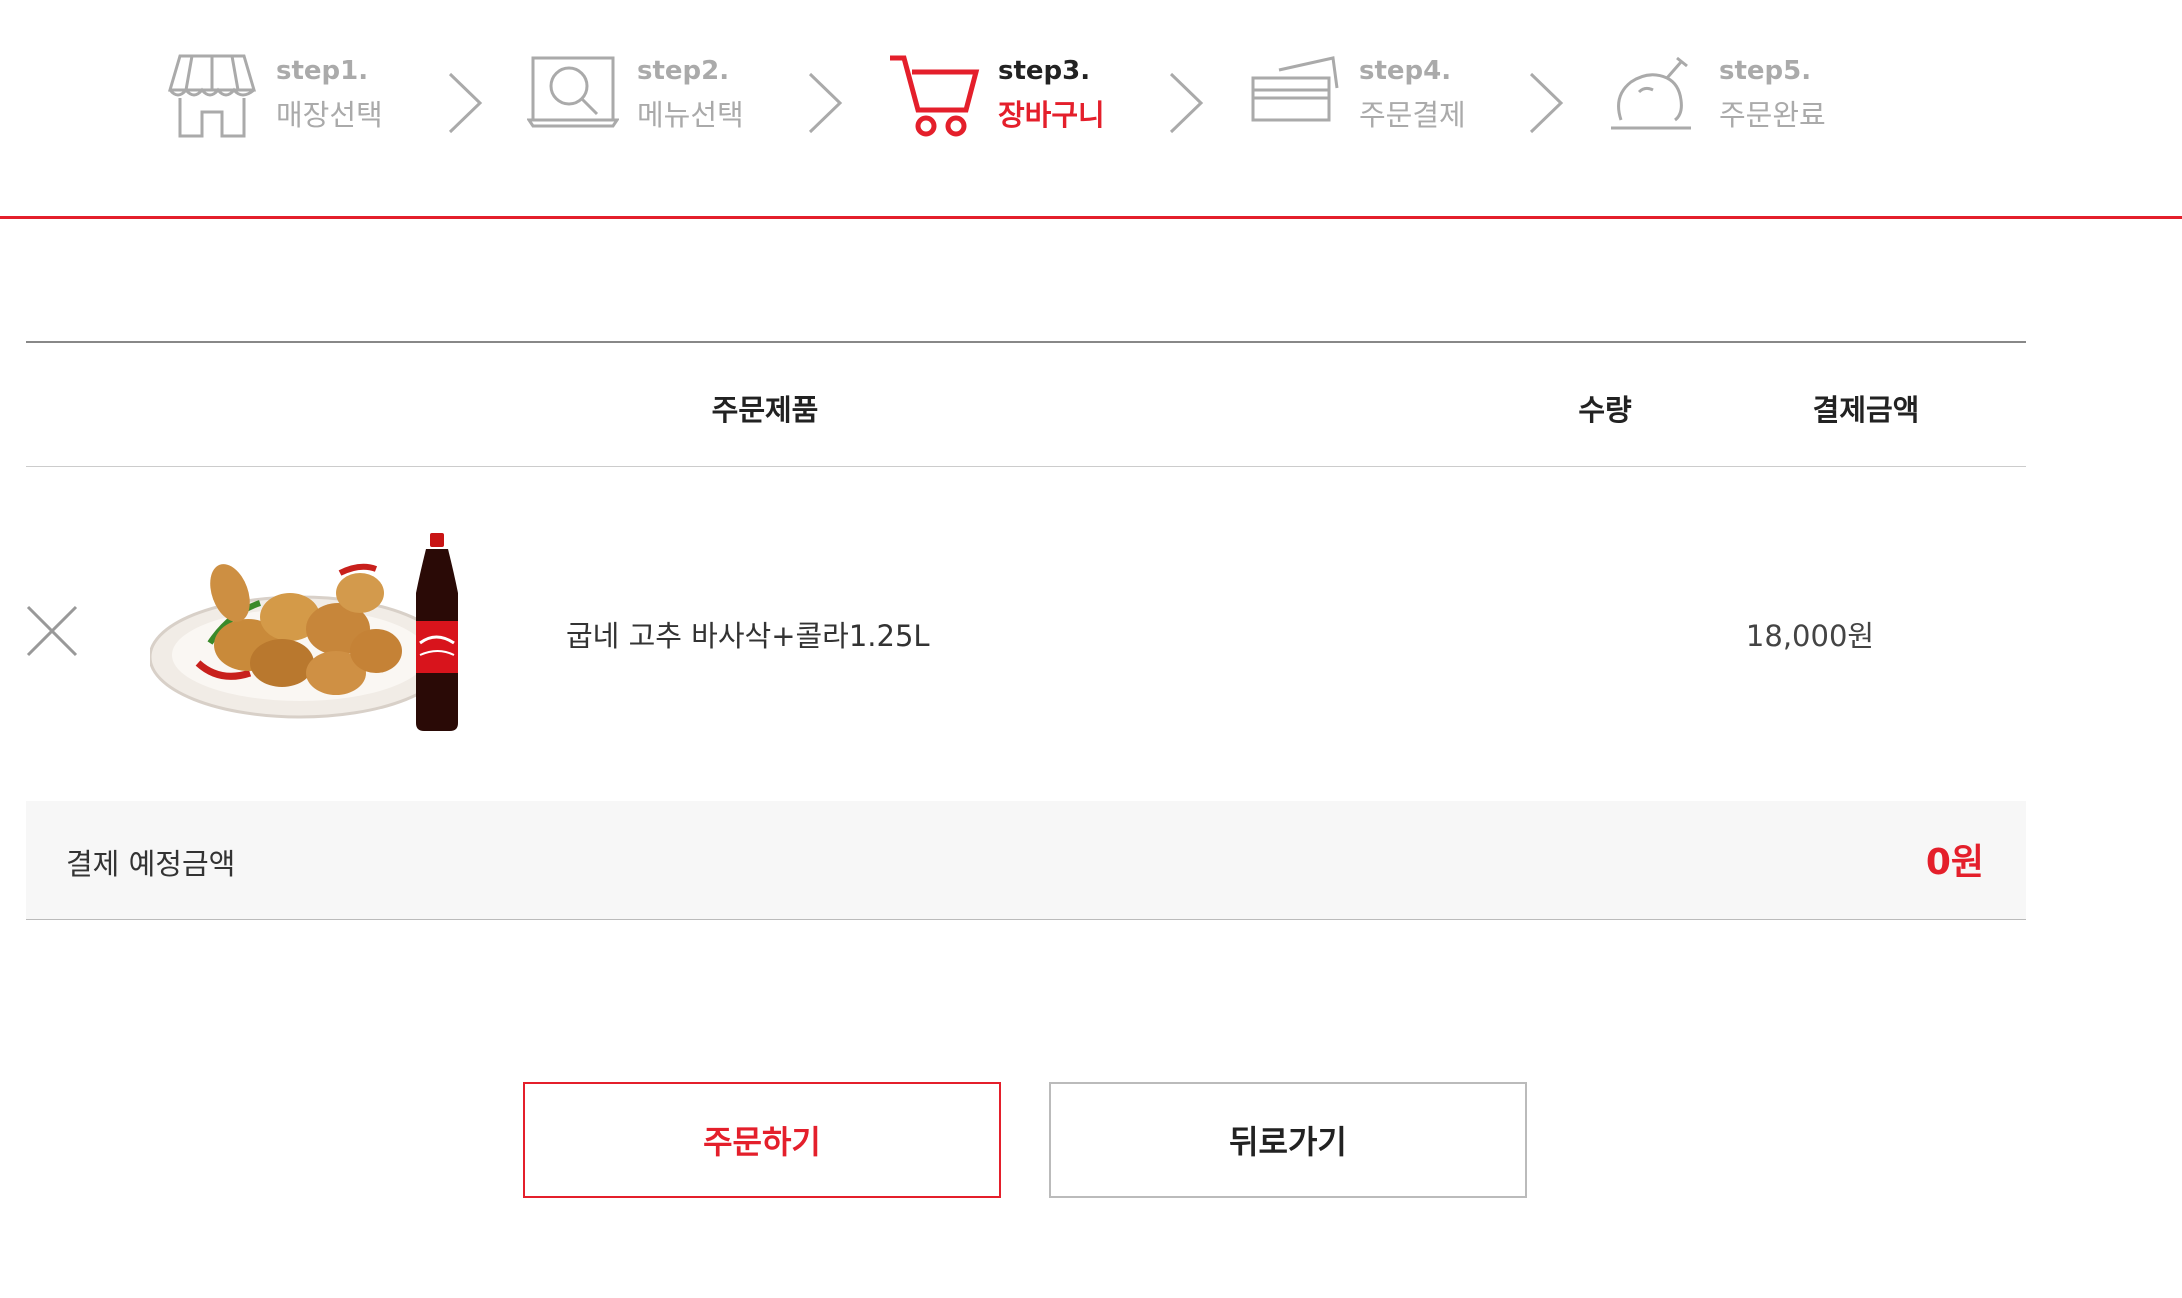 The height and width of the screenshot is (1298, 2182). Describe the element at coordinates (1412, 115) in the screenshot. I see `step-label: 주문결제` at that location.